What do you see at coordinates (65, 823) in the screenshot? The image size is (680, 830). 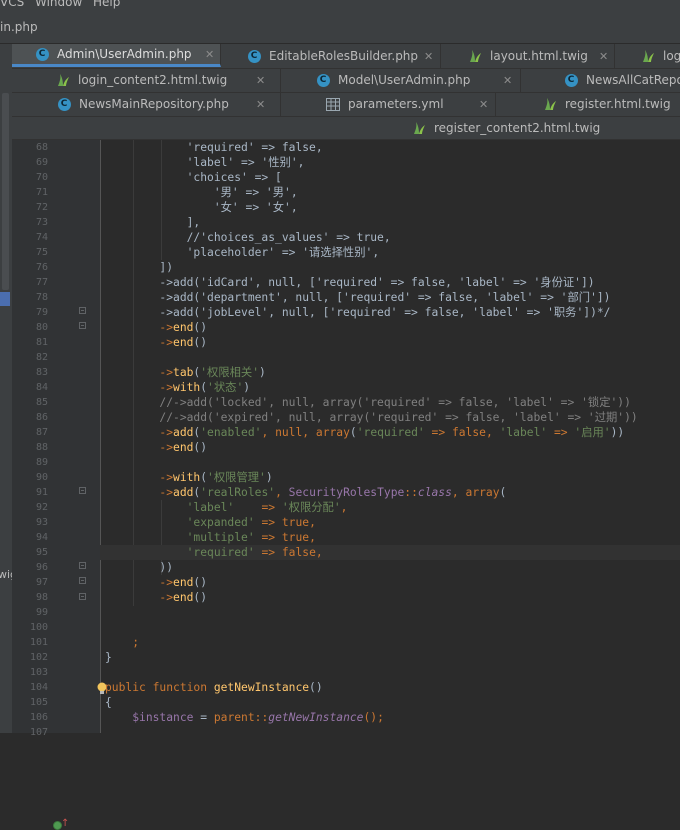 I see `override-arrow-icon: ↑` at bounding box center [65, 823].